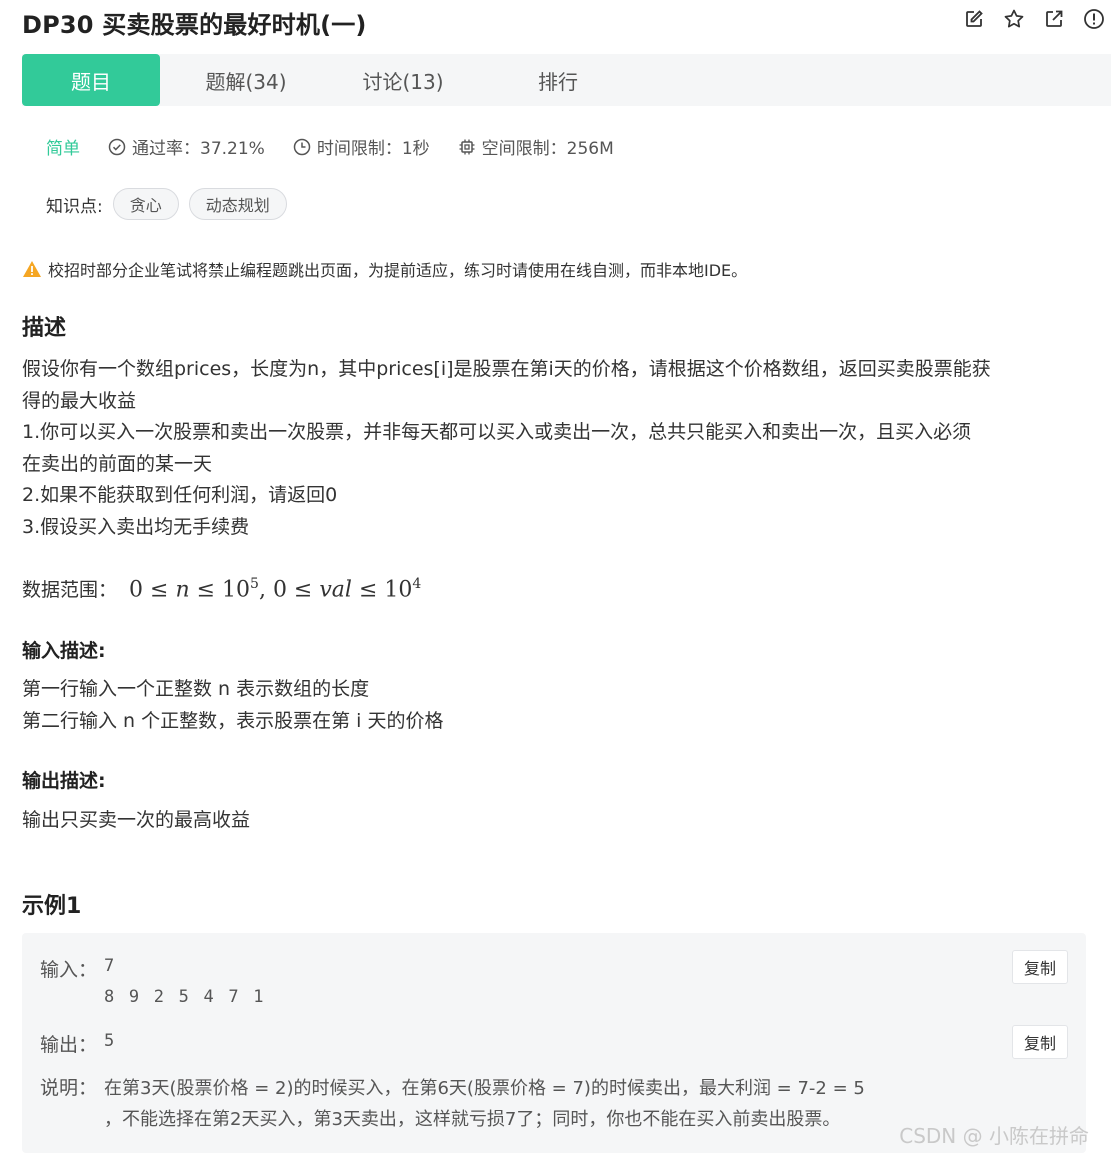  I want to click on example-input-line: 8 9 2 5 4 7 1, so click(185, 997).